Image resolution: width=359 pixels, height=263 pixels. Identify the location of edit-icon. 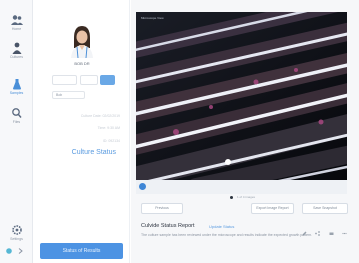
(304, 229).